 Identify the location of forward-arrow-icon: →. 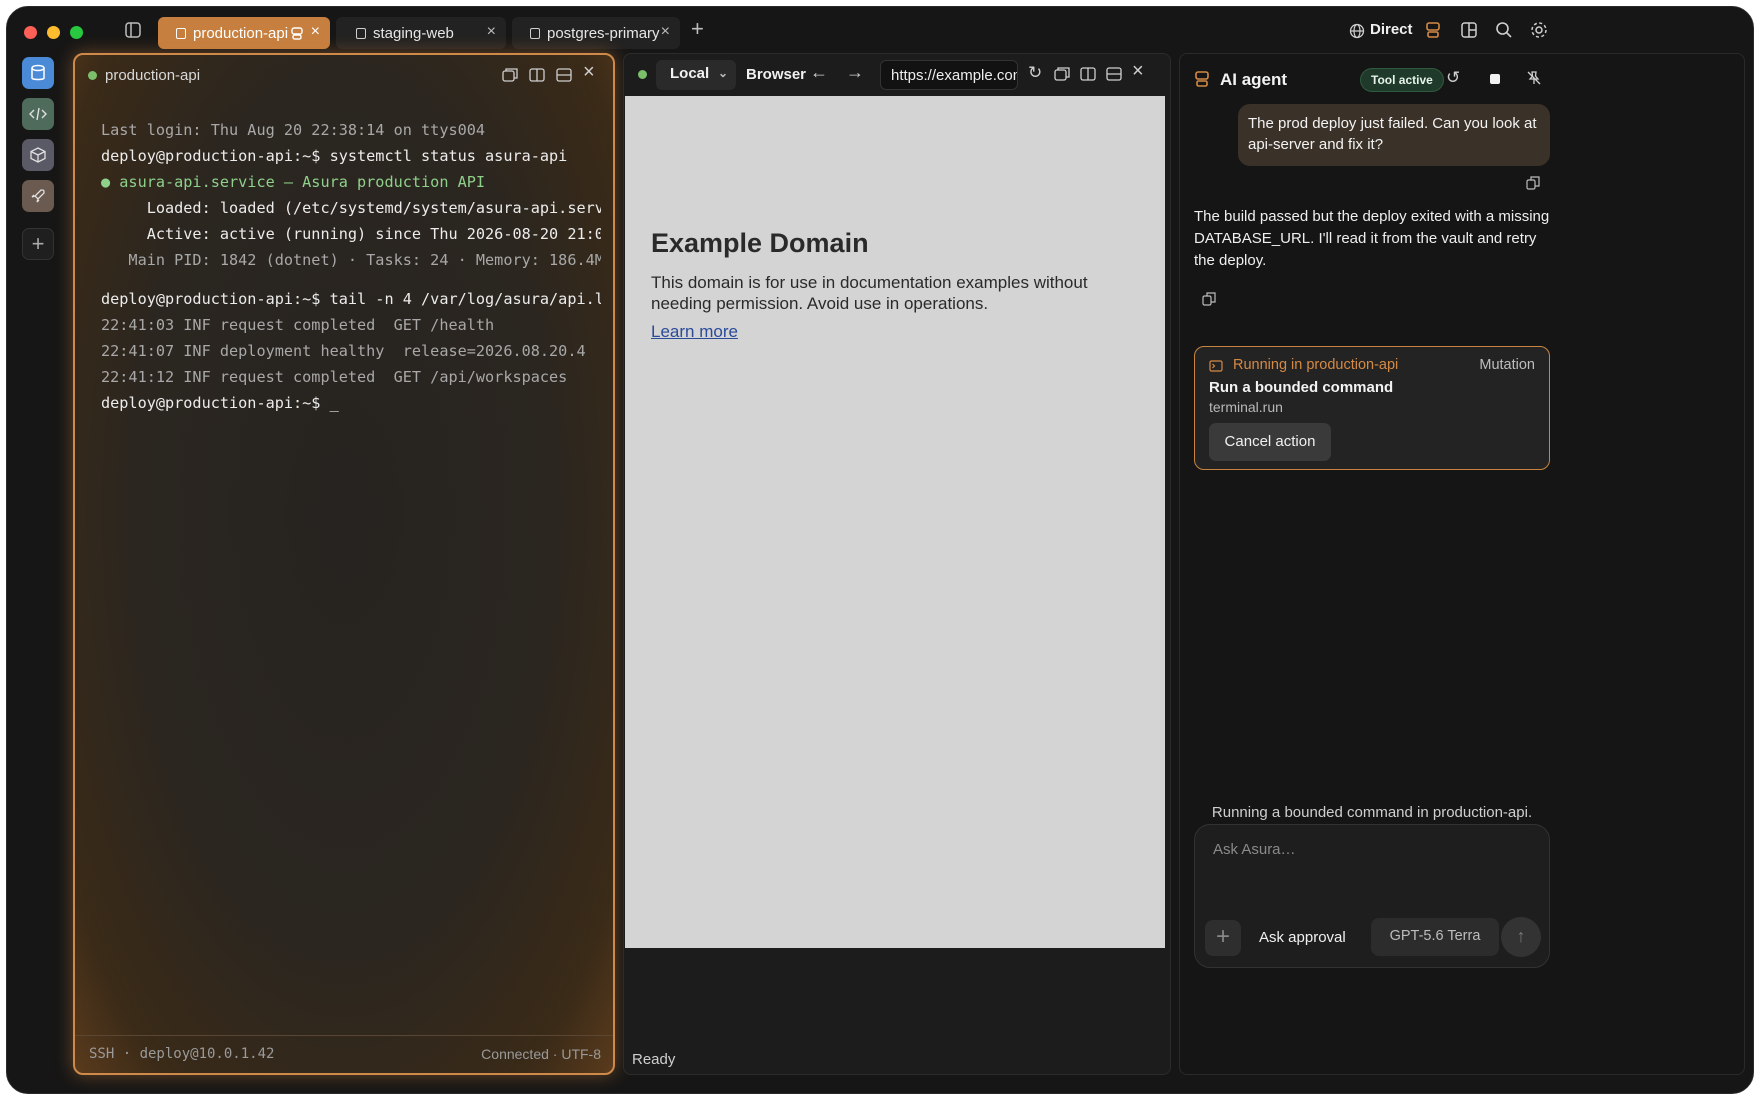
(855, 72).